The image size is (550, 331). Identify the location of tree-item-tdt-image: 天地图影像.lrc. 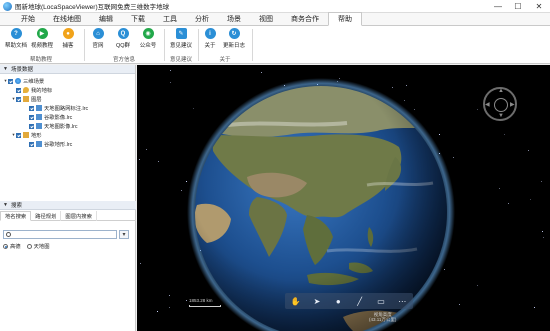
(53, 126).